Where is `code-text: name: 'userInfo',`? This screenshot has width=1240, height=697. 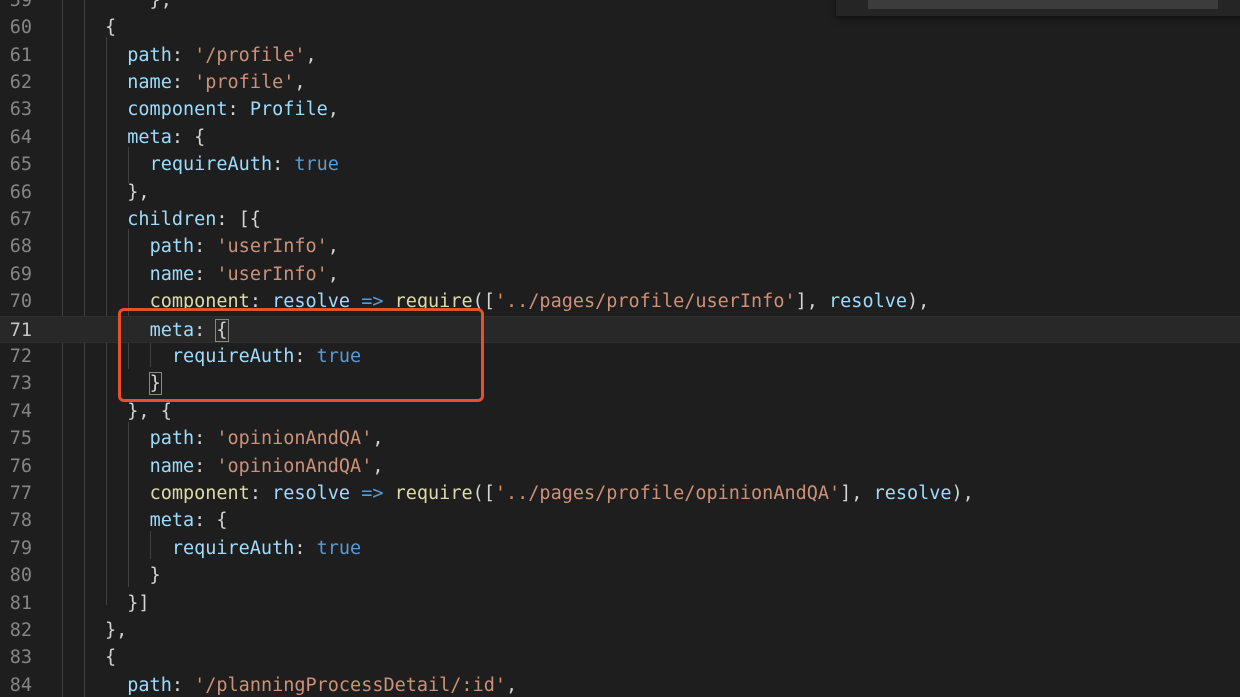
code-text: name: 'userInfo', is located at coordinates (222, 274).